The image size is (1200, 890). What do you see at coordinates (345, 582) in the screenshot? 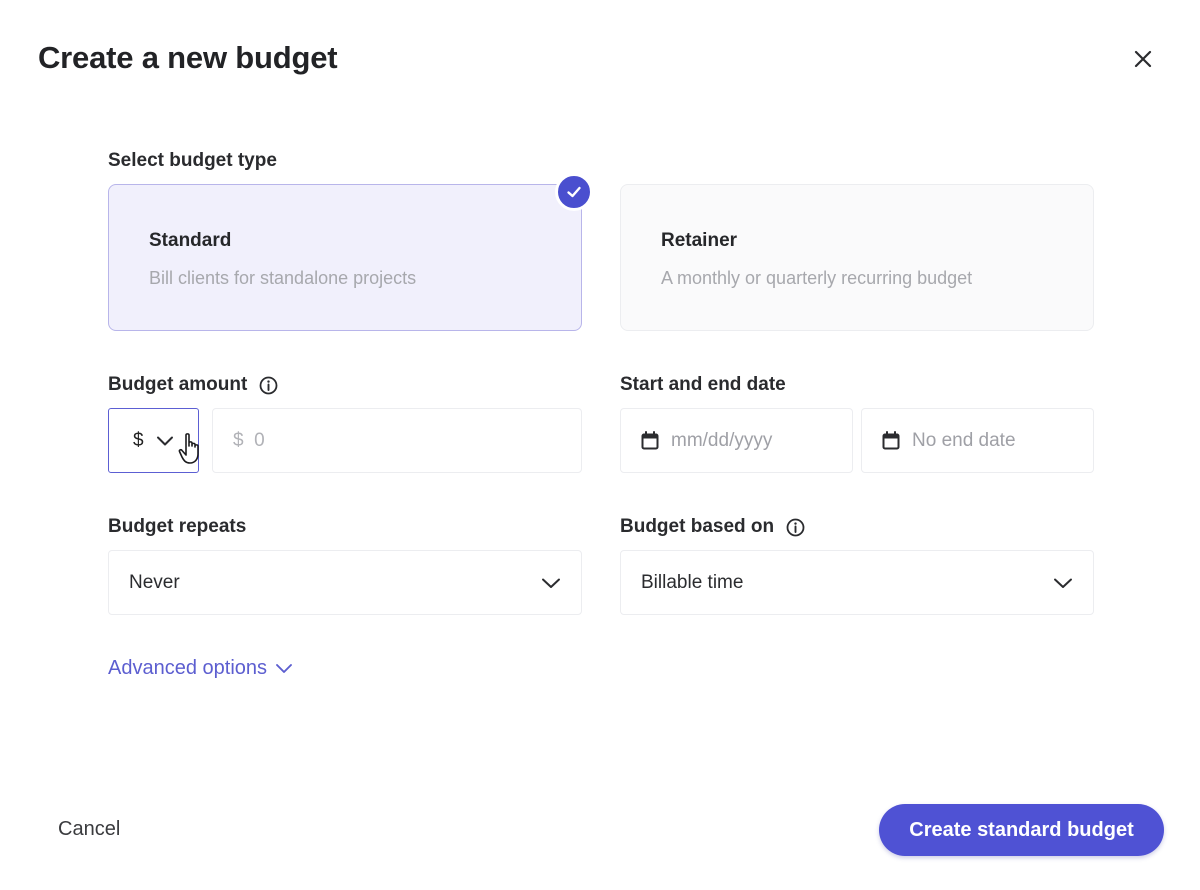
I see `budget-repeats-select: Never` at bounding box center [345, 582].